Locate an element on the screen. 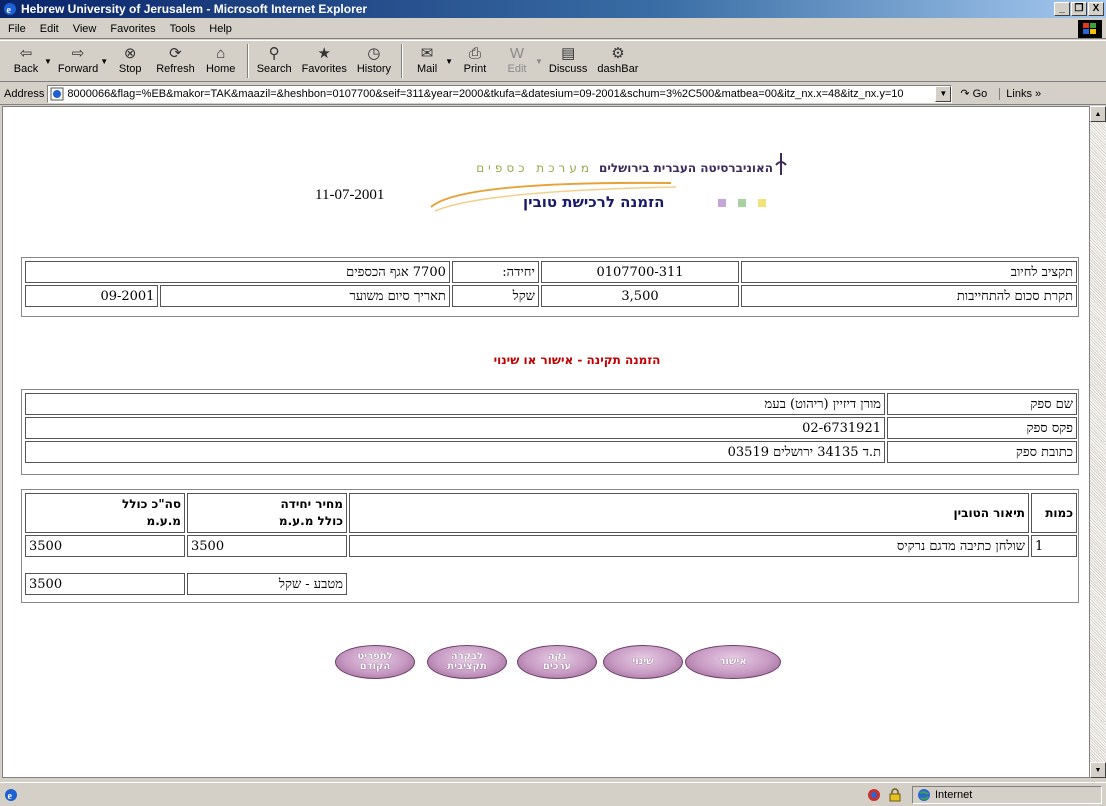  dashbar-button: ⚙ dashBar is located at coordinates (617, 58).